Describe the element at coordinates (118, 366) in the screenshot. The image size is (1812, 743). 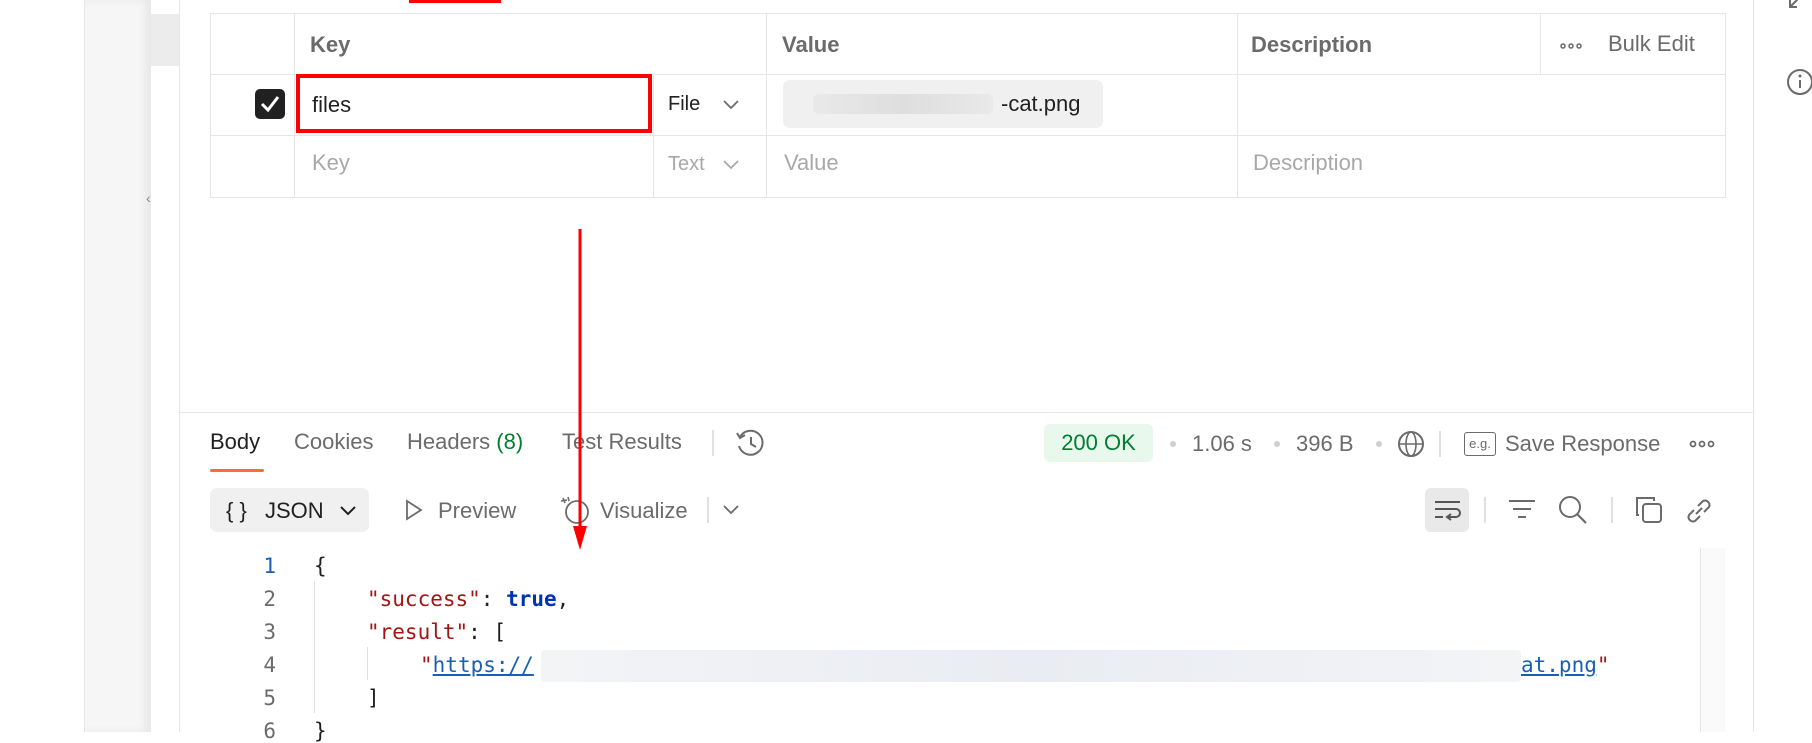
I see `collapsed-sidebar` at that location.